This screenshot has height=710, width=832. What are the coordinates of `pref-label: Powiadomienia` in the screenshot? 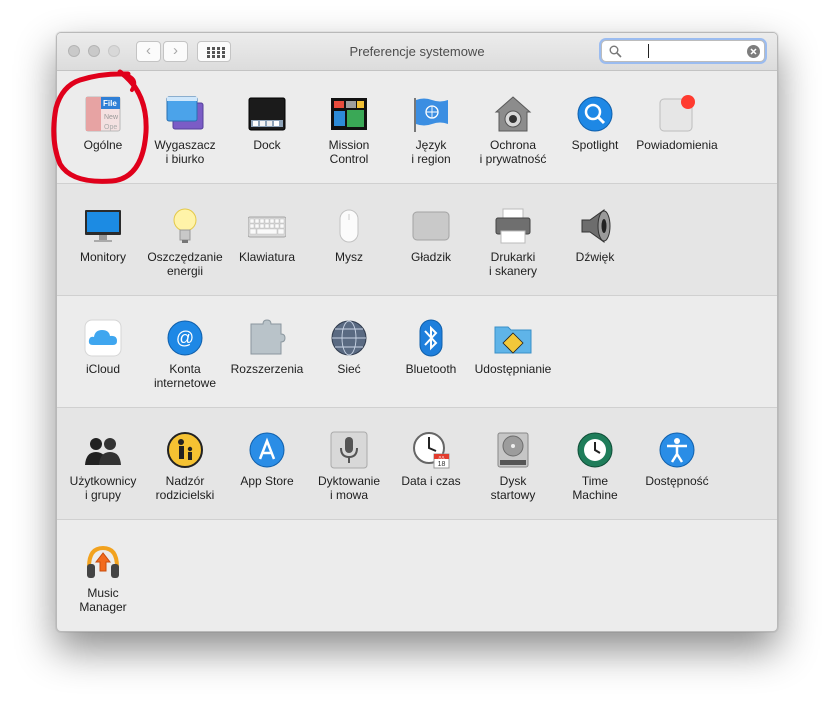 It's located at (677, 145).